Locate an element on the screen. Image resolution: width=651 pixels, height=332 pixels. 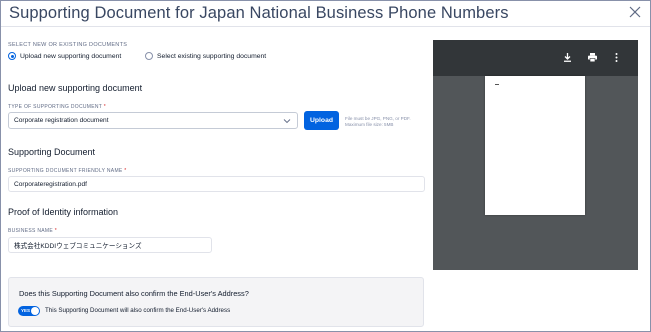
document-type-label: TYPE OF SUPPORTING DOCUMENT * is located at coordinates (57, 107).